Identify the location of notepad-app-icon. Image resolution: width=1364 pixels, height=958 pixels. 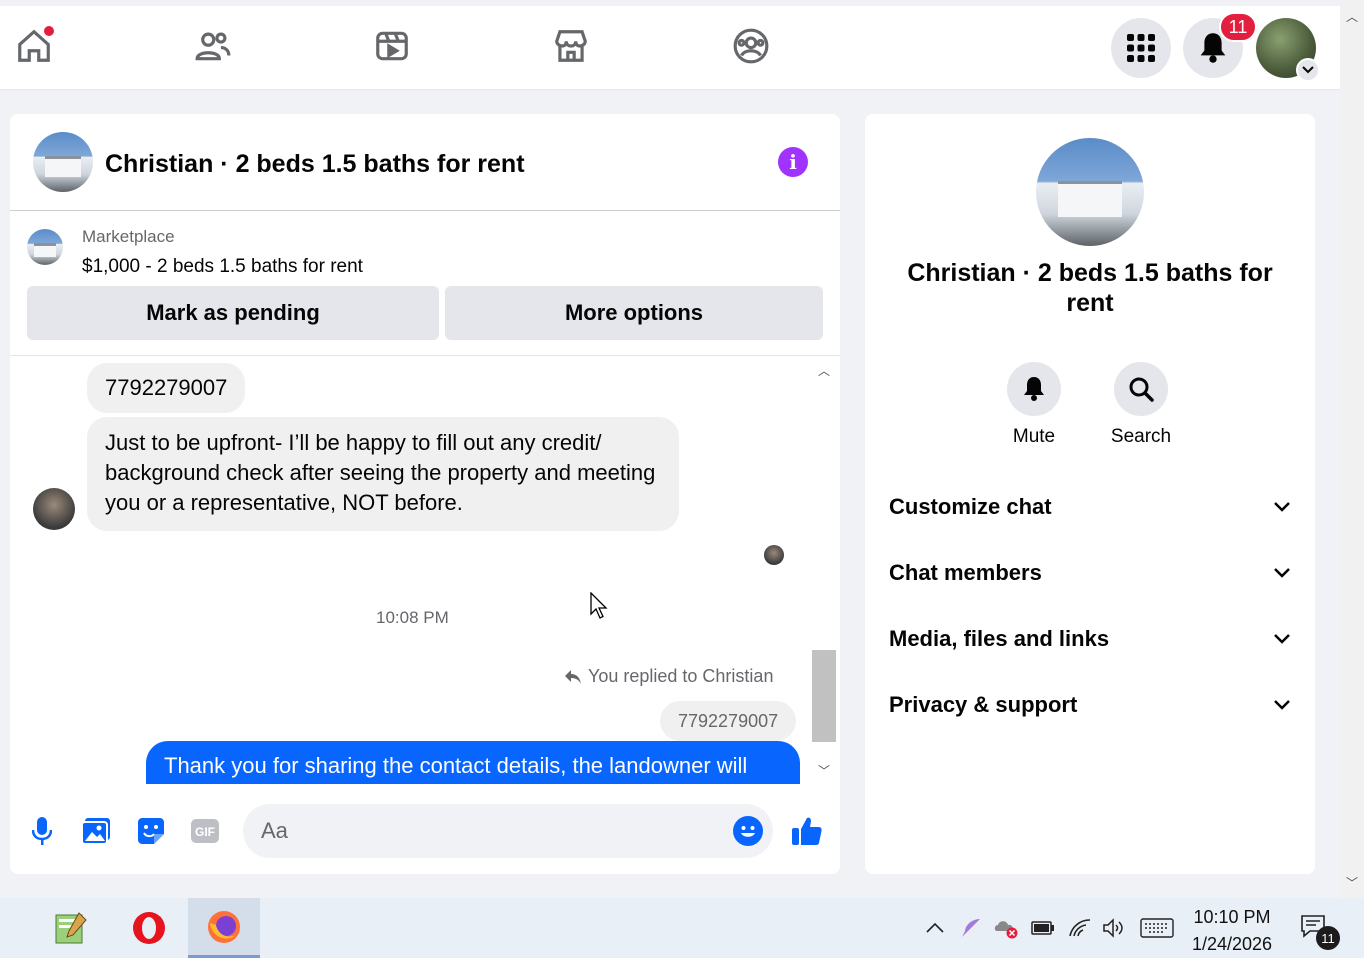
(71, 928).